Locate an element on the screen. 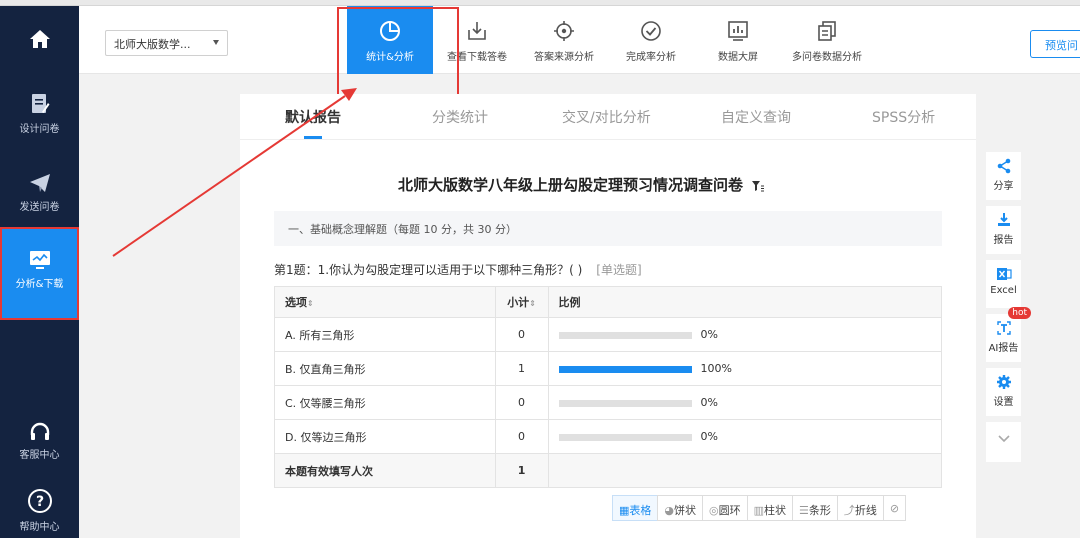  report-button: 报告 is located at coordinates (1003, 230).